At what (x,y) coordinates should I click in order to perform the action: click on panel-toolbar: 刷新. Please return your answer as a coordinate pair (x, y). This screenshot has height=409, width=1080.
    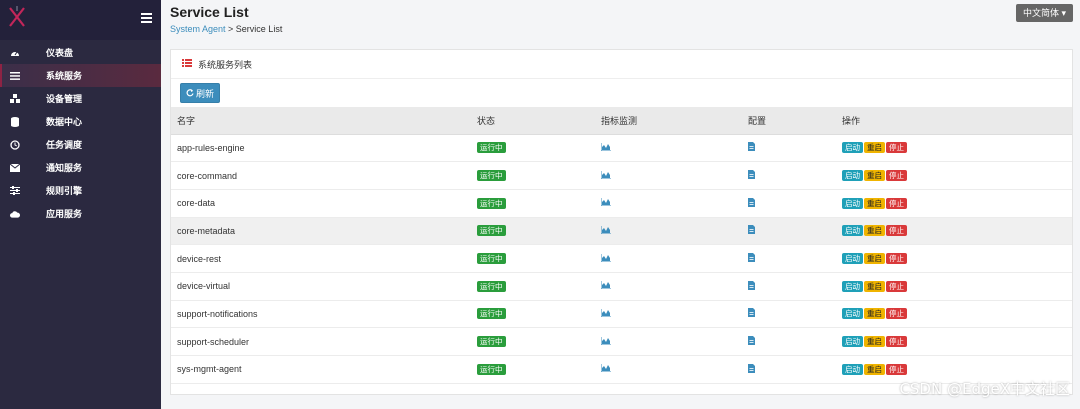
    Looking at the image, I should click on (621, 93).